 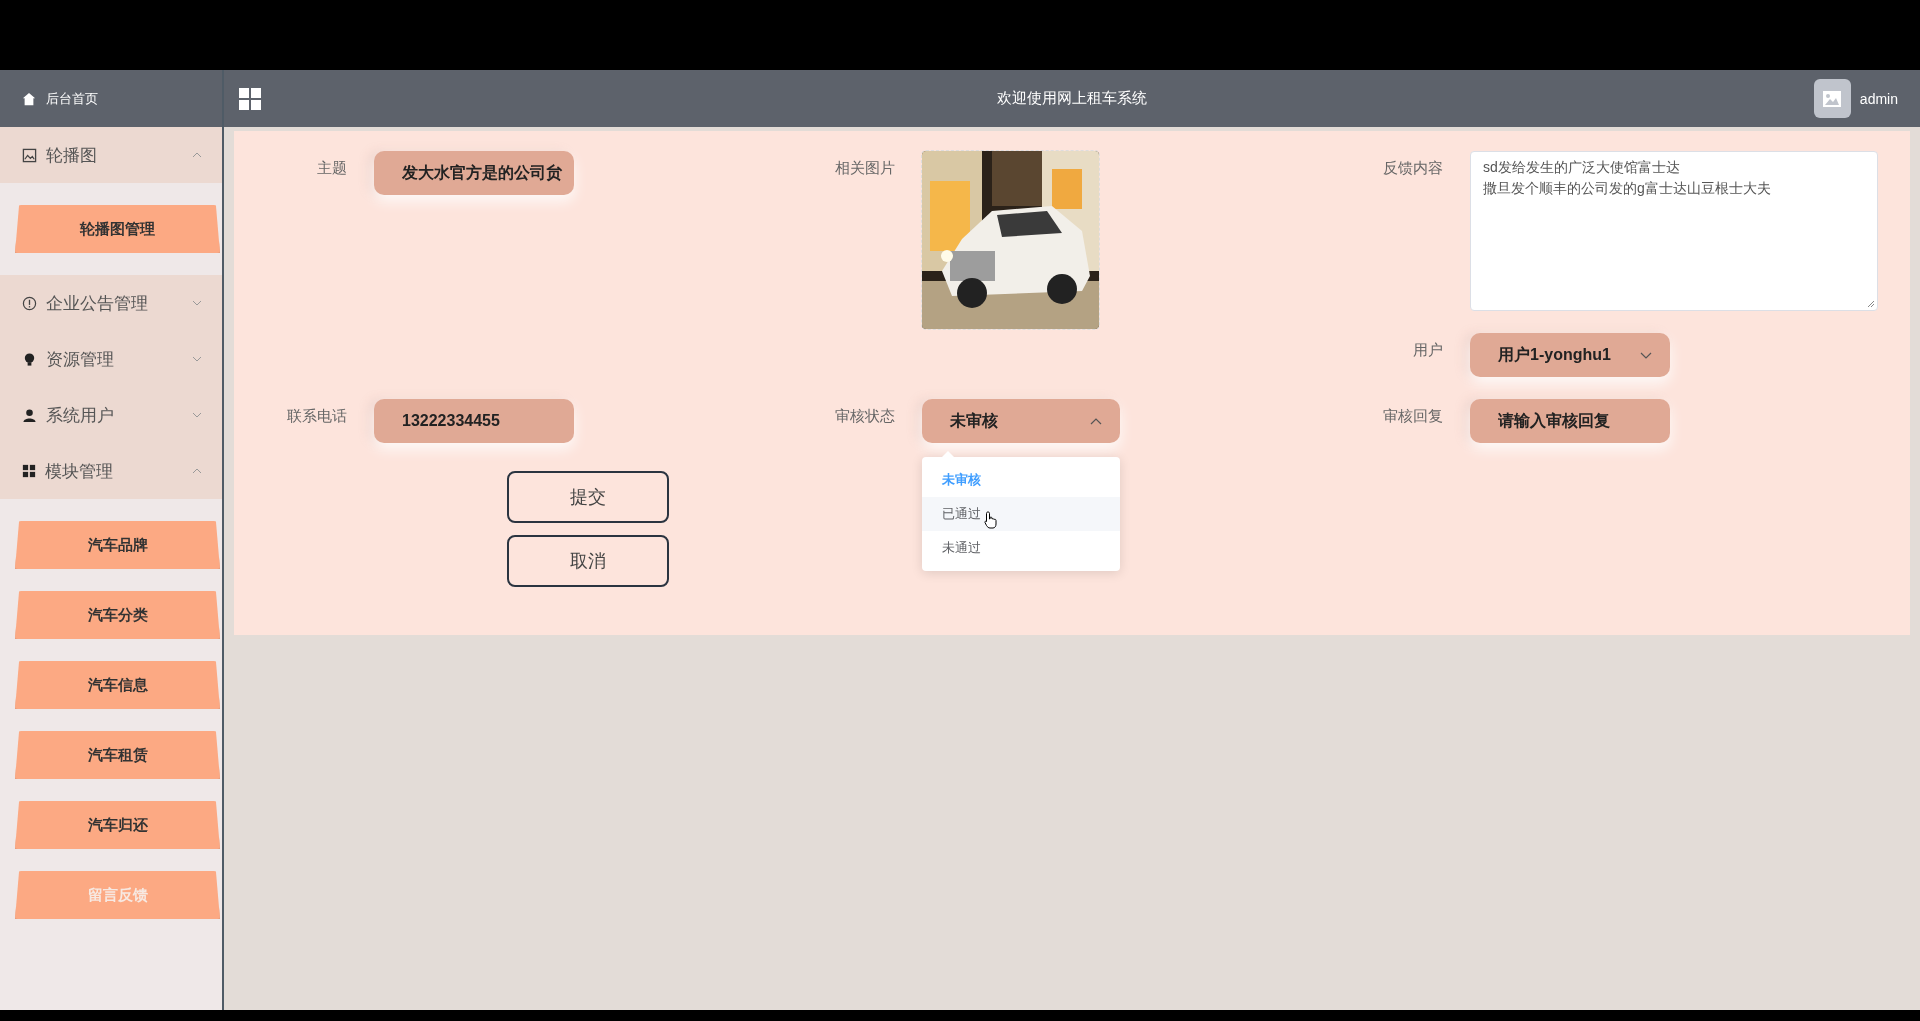 What do you see at coordinates (117, 685) in the screenshot?
I see `submenu-button: 汽车信息` at bounding box center [117, 685].